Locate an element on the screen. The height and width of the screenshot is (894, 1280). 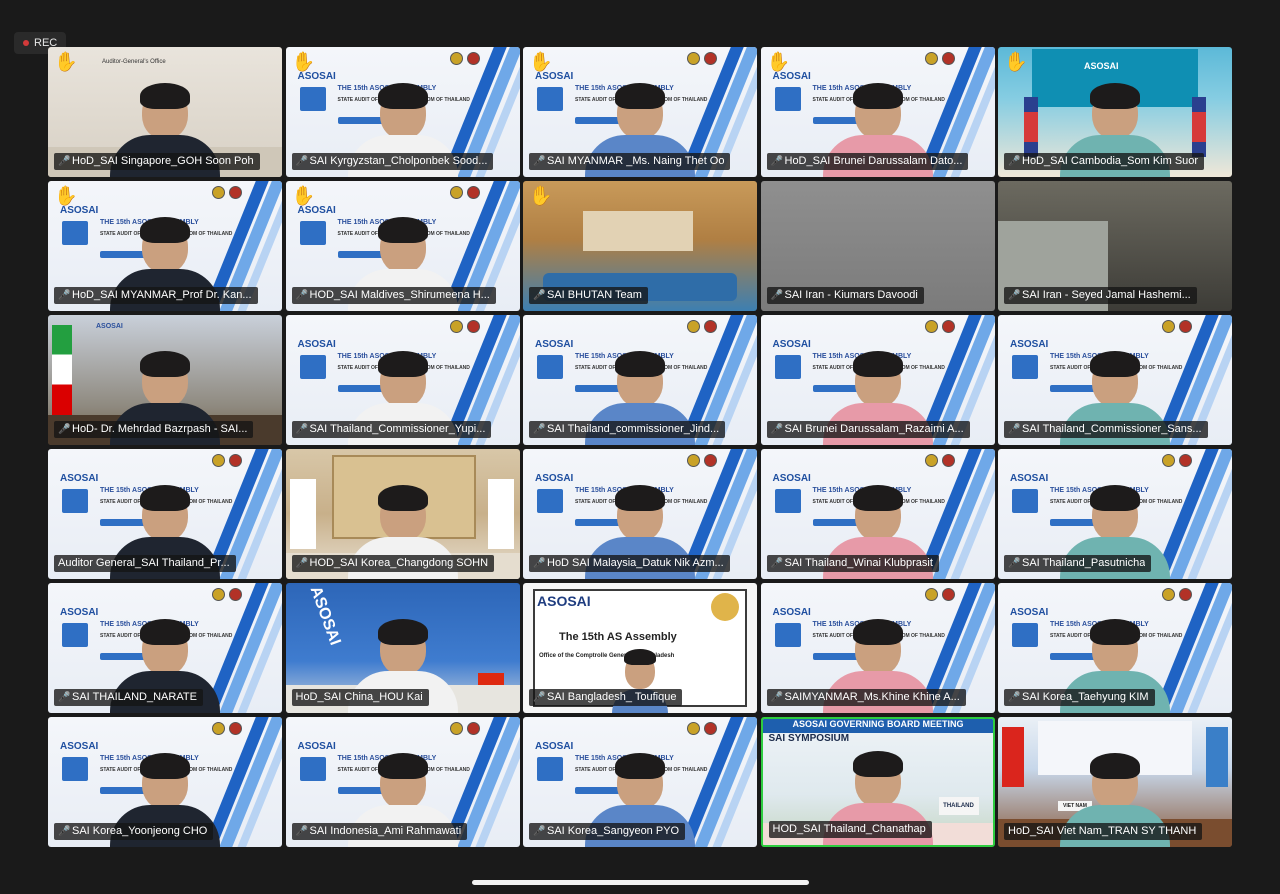
participant-tile: 🎤 SAI Iran - Kiumars Davoodi is located at coordinates (877, 246).